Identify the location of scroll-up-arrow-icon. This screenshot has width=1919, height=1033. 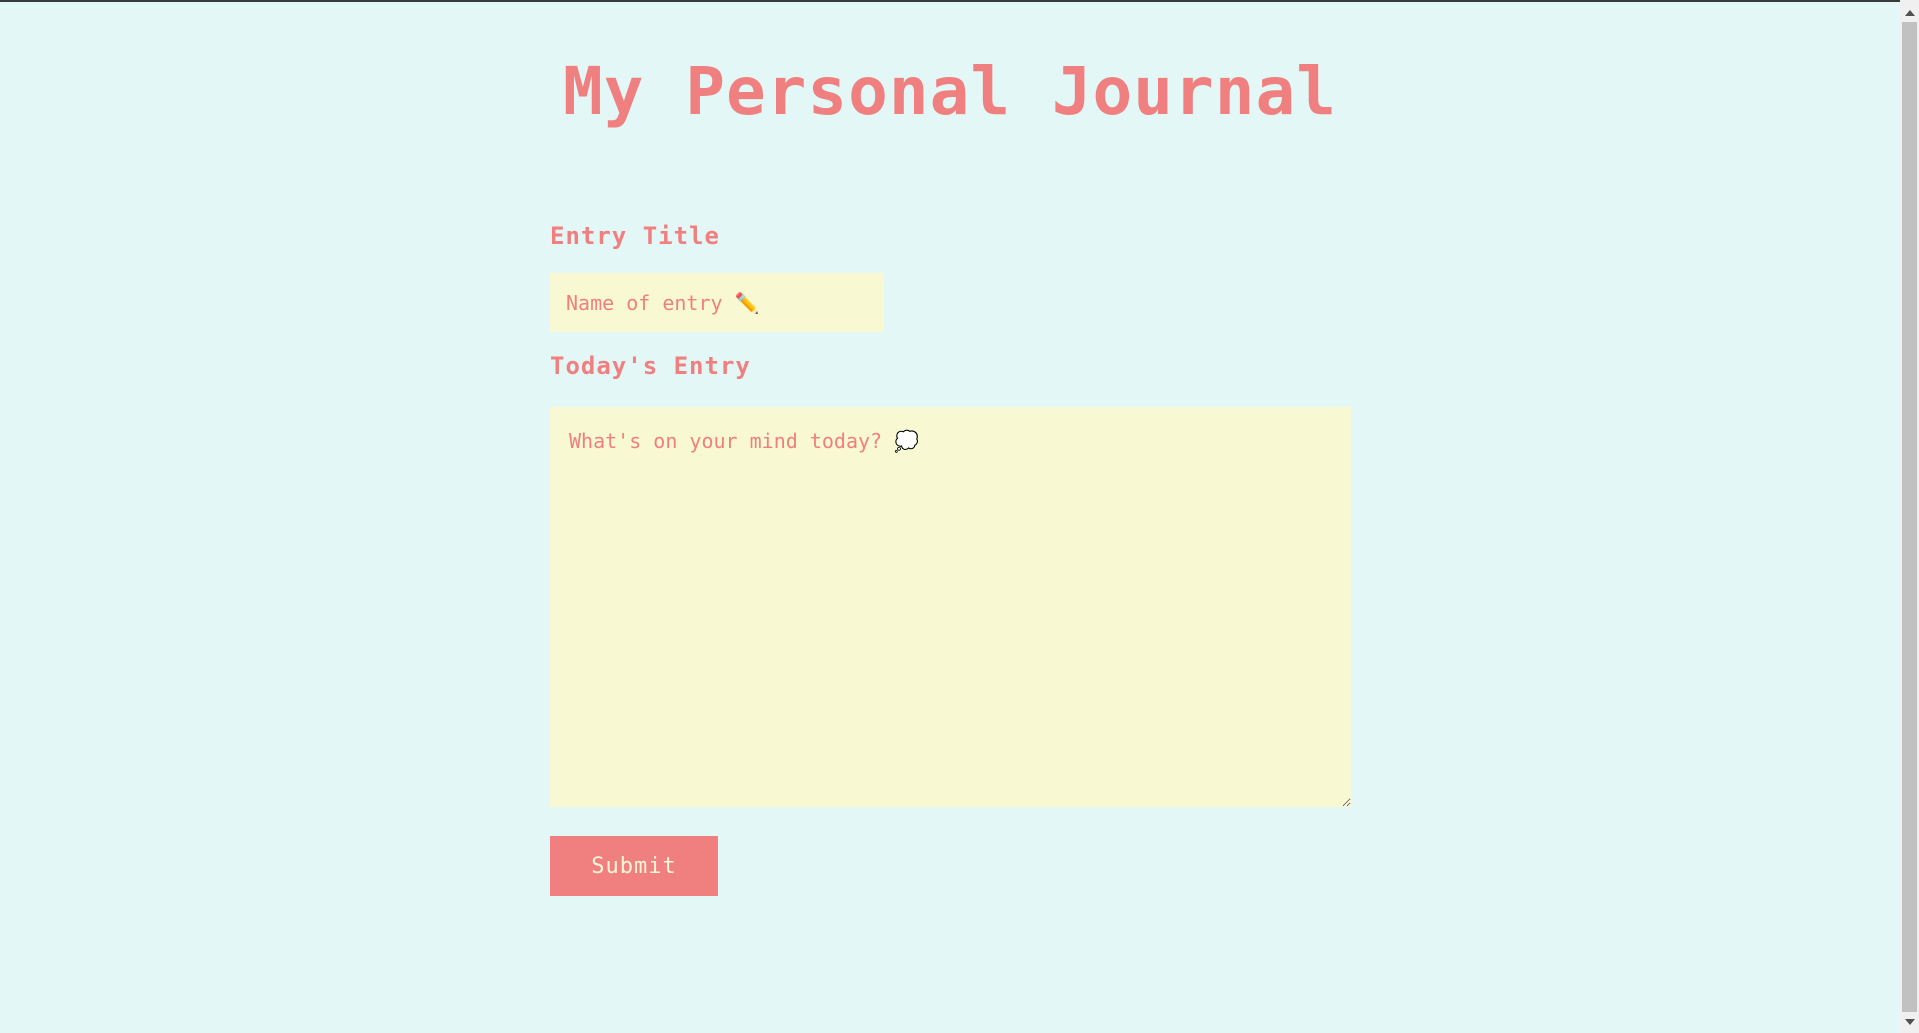
(1909, 13).